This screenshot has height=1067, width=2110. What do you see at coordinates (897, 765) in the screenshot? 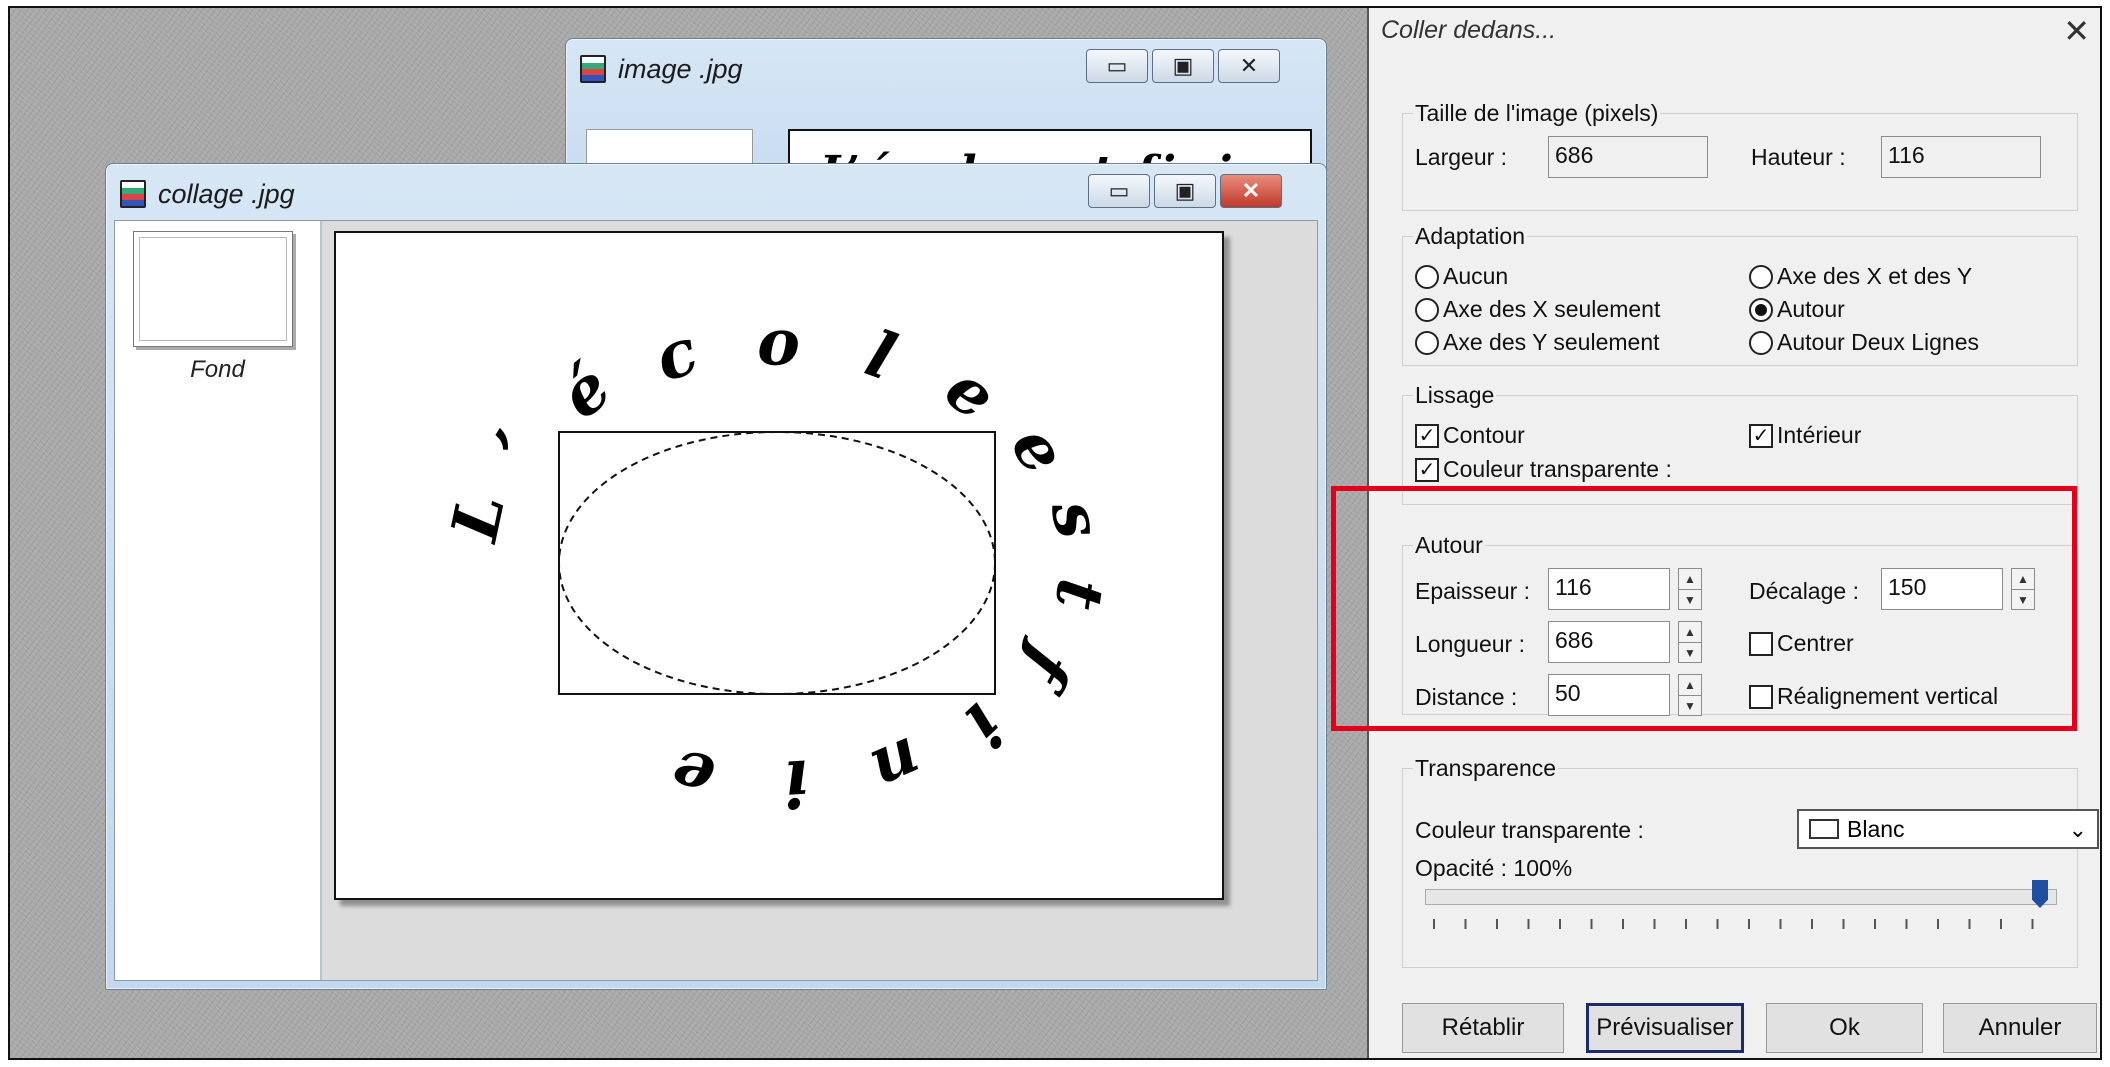
I see `curved-text-letter: n` at bounding box center [897, 765].